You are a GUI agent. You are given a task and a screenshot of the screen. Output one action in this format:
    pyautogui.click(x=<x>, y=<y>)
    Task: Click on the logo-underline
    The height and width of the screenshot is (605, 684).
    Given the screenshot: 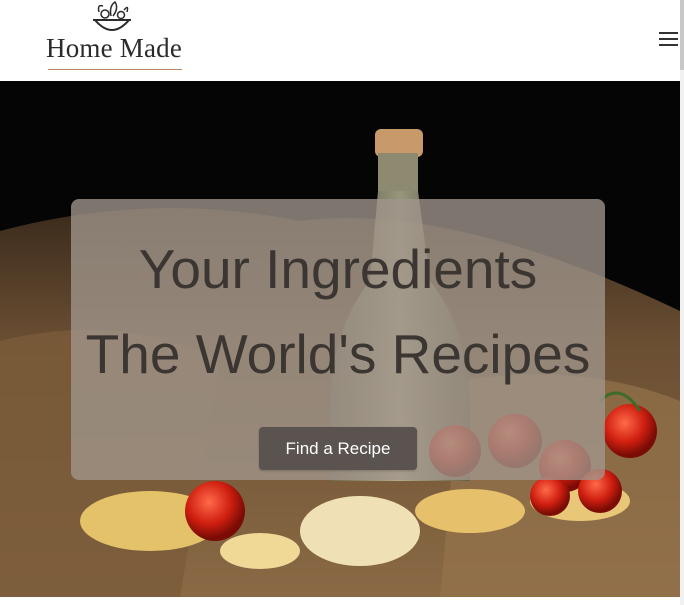 What is the action you would take?
    pyautogui.click(x=115, y=69)
    